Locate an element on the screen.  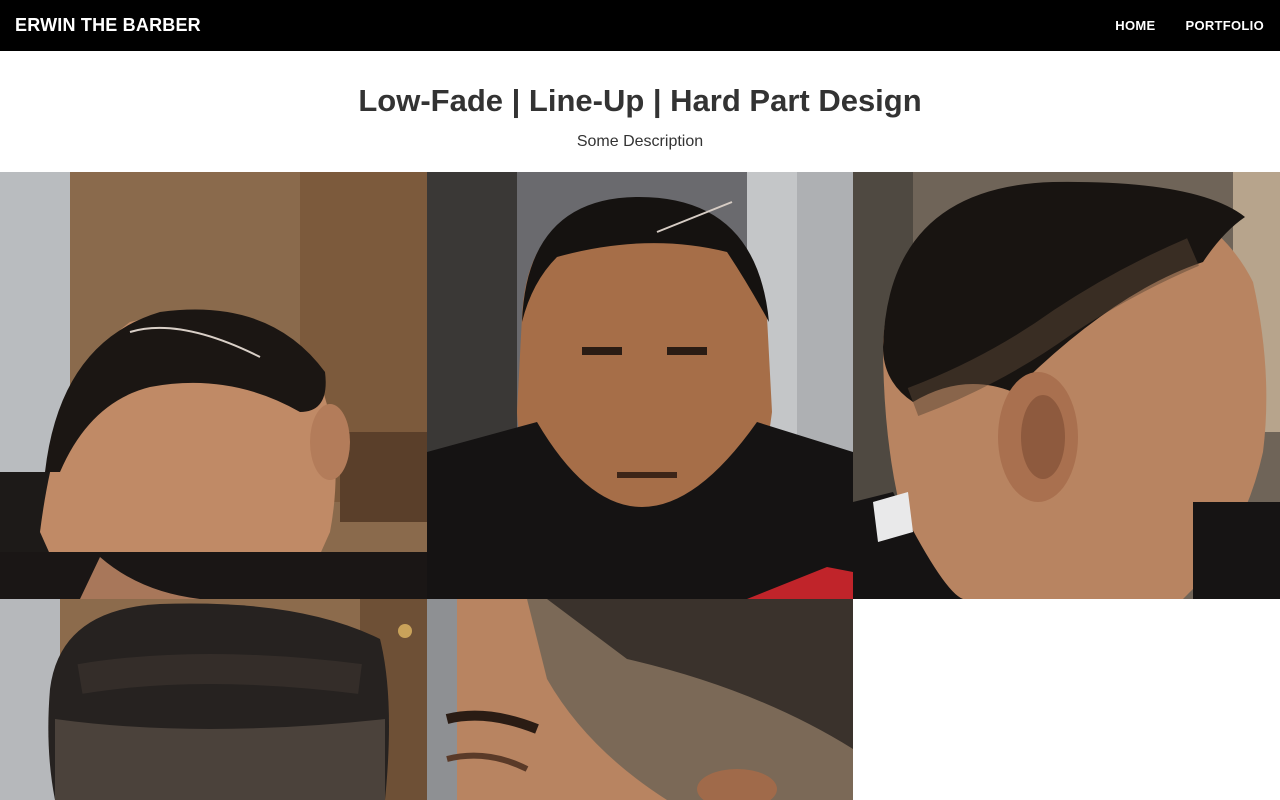
nav-links: HOME PORTFOLIO is located at coordinates (1189, 25).